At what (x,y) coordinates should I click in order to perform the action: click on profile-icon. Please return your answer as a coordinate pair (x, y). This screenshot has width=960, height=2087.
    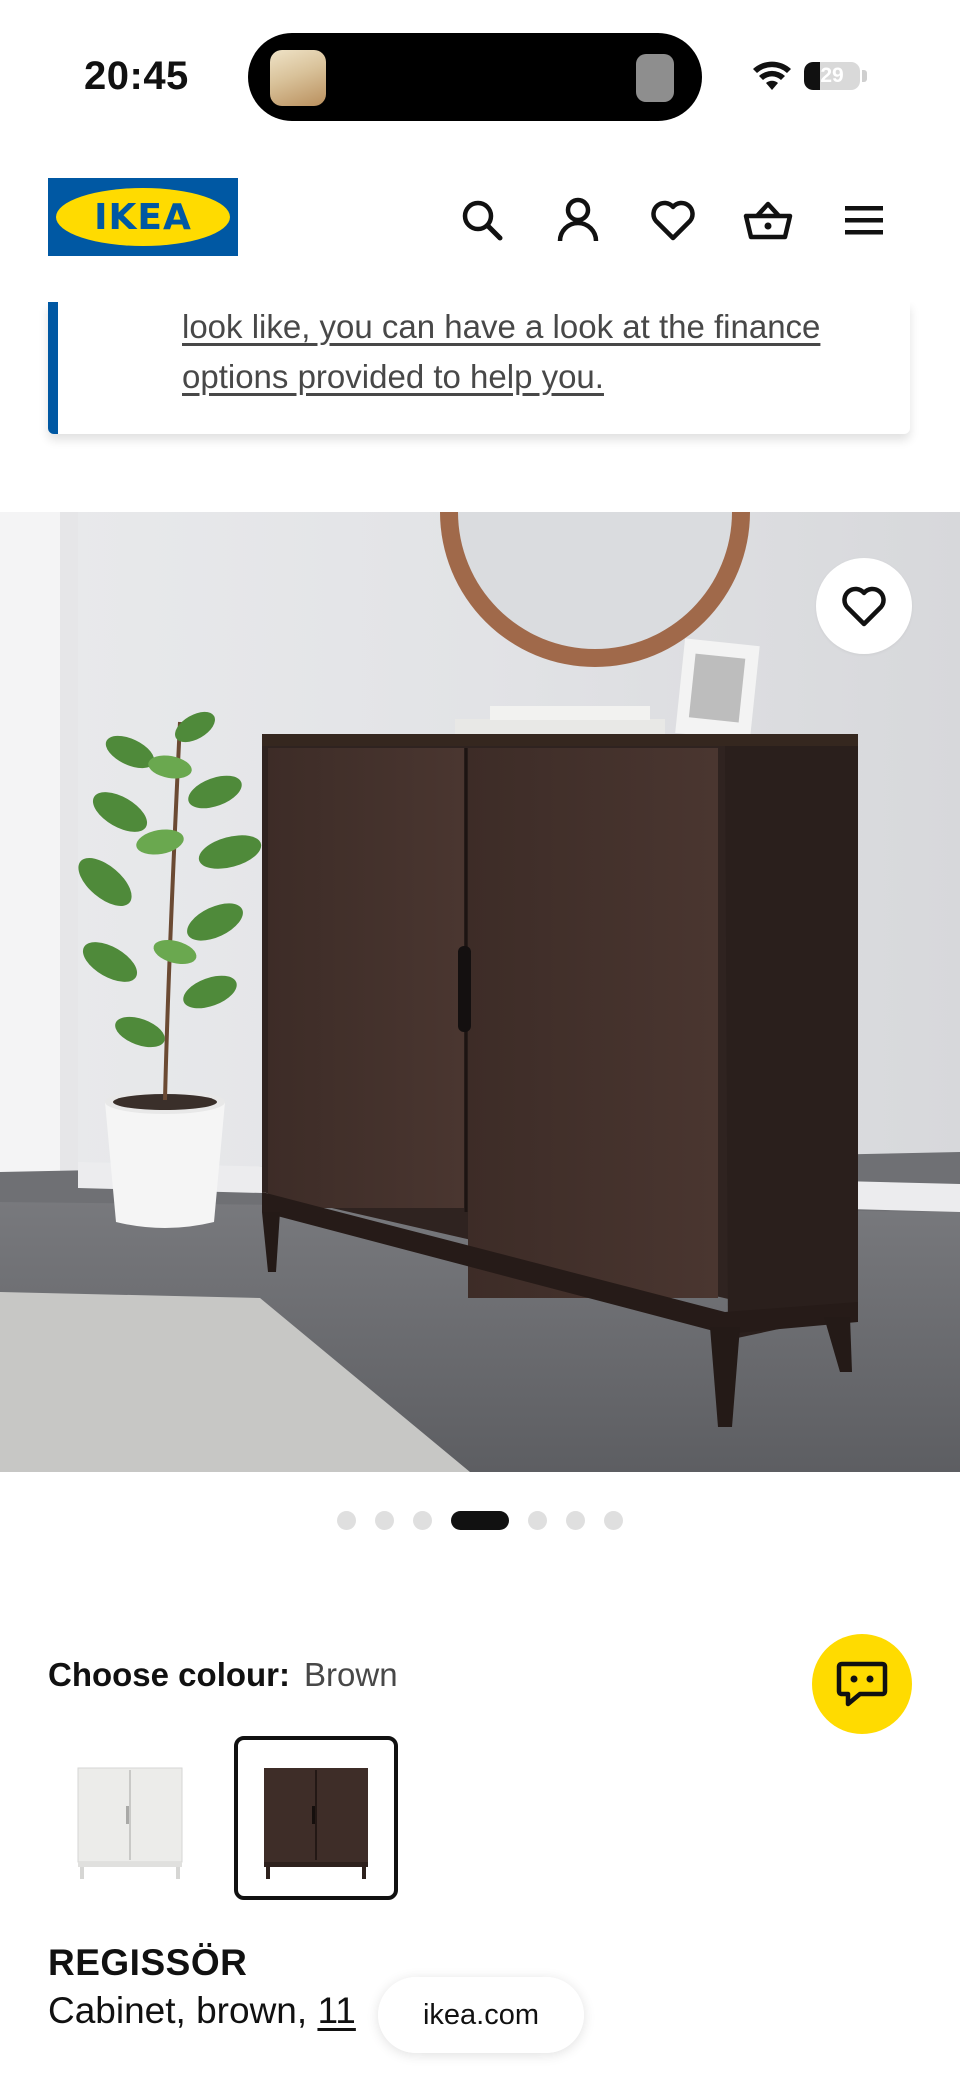
    Looking at the image, I should click on (578, 220).